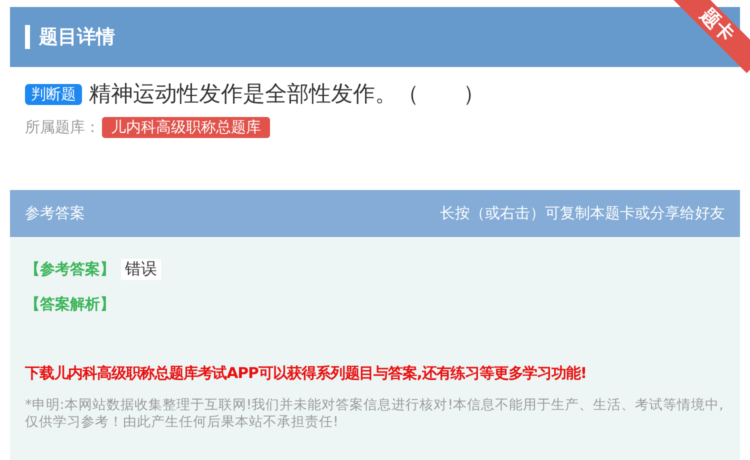 Image resolution: width=750 pixels, height=460 pixels. What do you see at coordinates (141, 269) in the screenshot?
I see `answer-text: 错误` at bounding box center [141, 269].